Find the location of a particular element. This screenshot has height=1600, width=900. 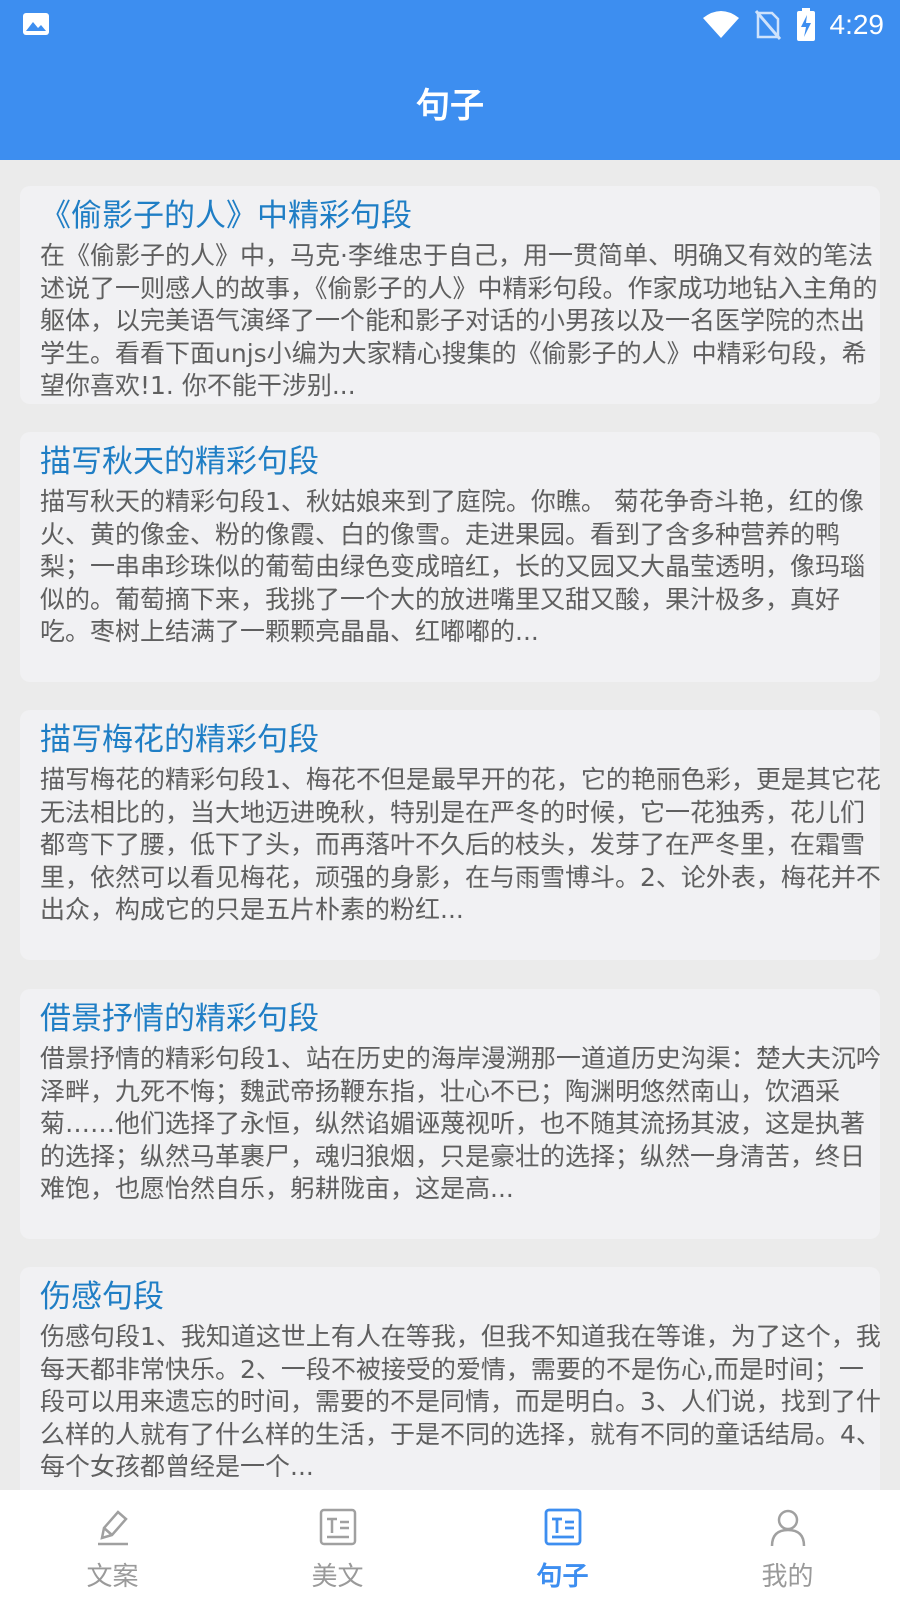

app-bar: 4:29 句子 is located at coordinates (450, 80).